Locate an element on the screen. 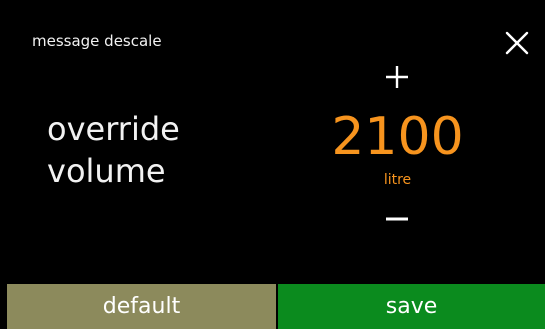 This screenshot has height=329, width=545. decrease-button is located at coordinates (397, 219).